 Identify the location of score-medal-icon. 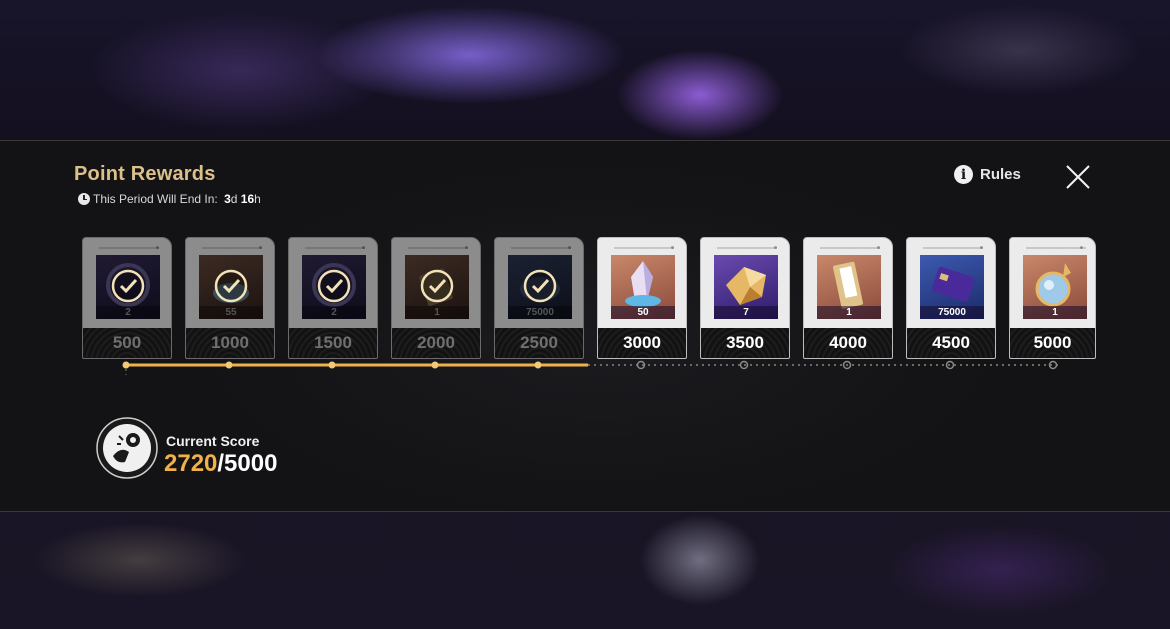
(127, 448).